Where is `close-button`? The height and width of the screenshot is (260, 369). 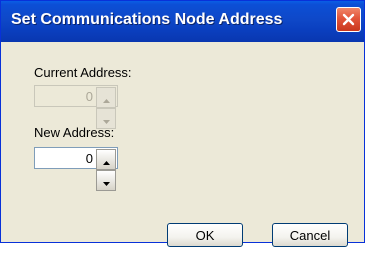
close-button is located at coordinates (348, 19).